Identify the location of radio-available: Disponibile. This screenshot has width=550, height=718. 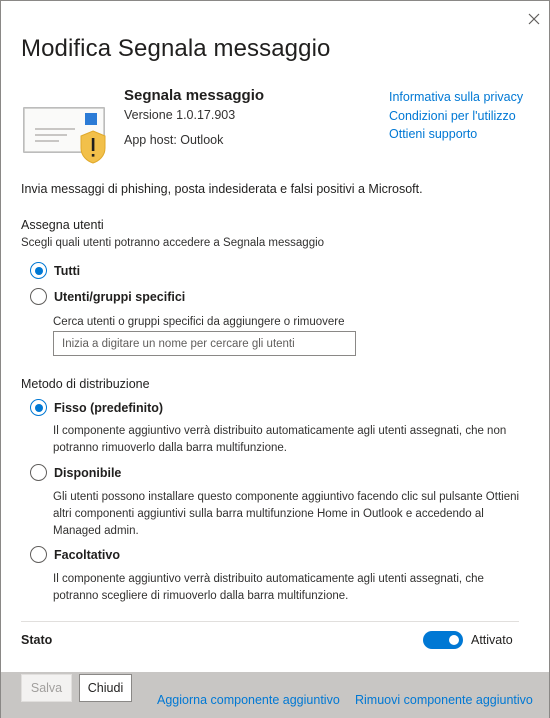
(75, 472).